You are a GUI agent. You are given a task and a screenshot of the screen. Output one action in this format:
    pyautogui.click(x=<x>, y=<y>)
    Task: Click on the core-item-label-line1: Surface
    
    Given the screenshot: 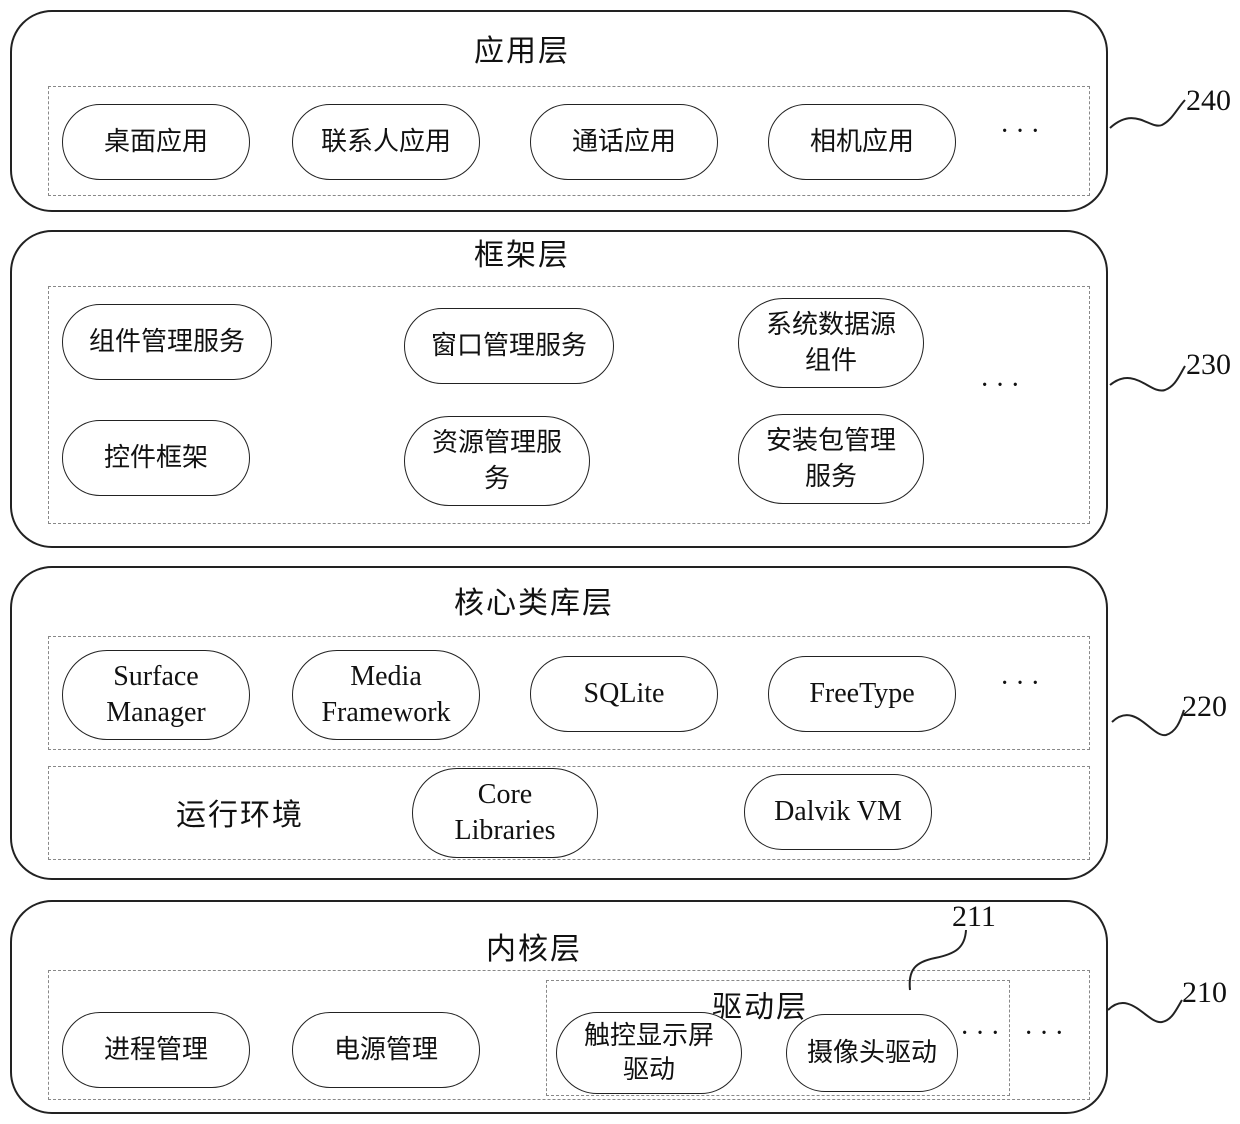 What is the action you would take?
    pyautogui.click(x=156, y=676)
    